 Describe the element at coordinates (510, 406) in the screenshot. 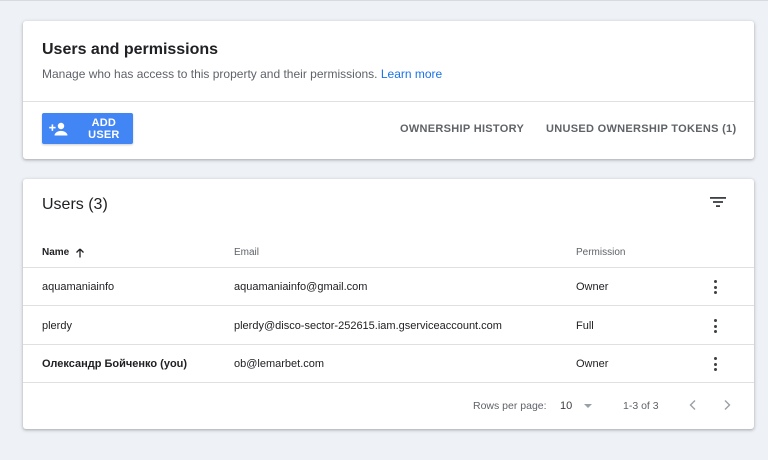

I see `rows-per-page-label: Rows per page:` at that location.